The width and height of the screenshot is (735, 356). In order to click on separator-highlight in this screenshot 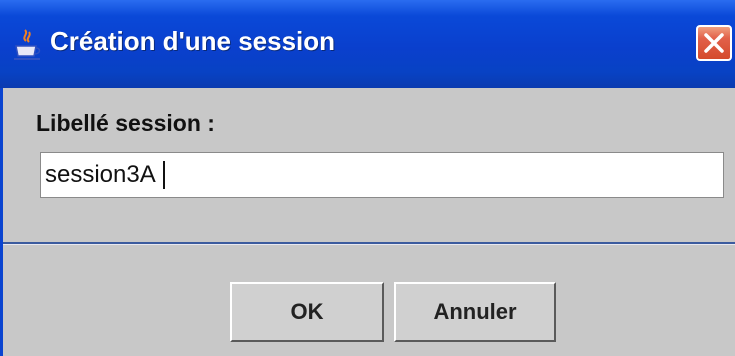, I will do `click(369, 244)`.